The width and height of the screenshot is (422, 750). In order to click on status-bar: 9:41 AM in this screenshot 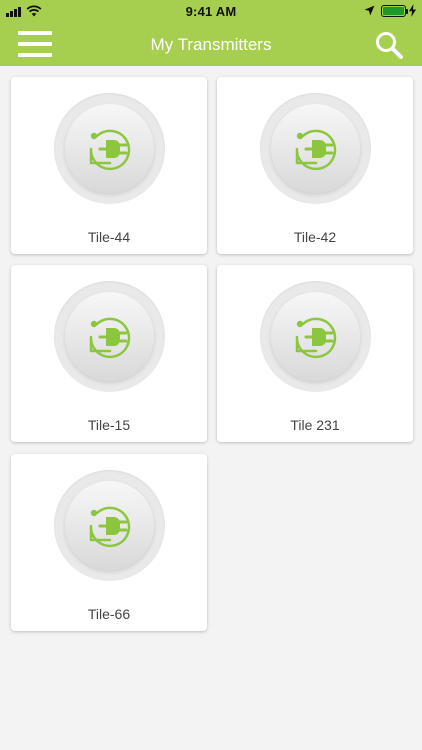, I will do `click(211, 11)`.